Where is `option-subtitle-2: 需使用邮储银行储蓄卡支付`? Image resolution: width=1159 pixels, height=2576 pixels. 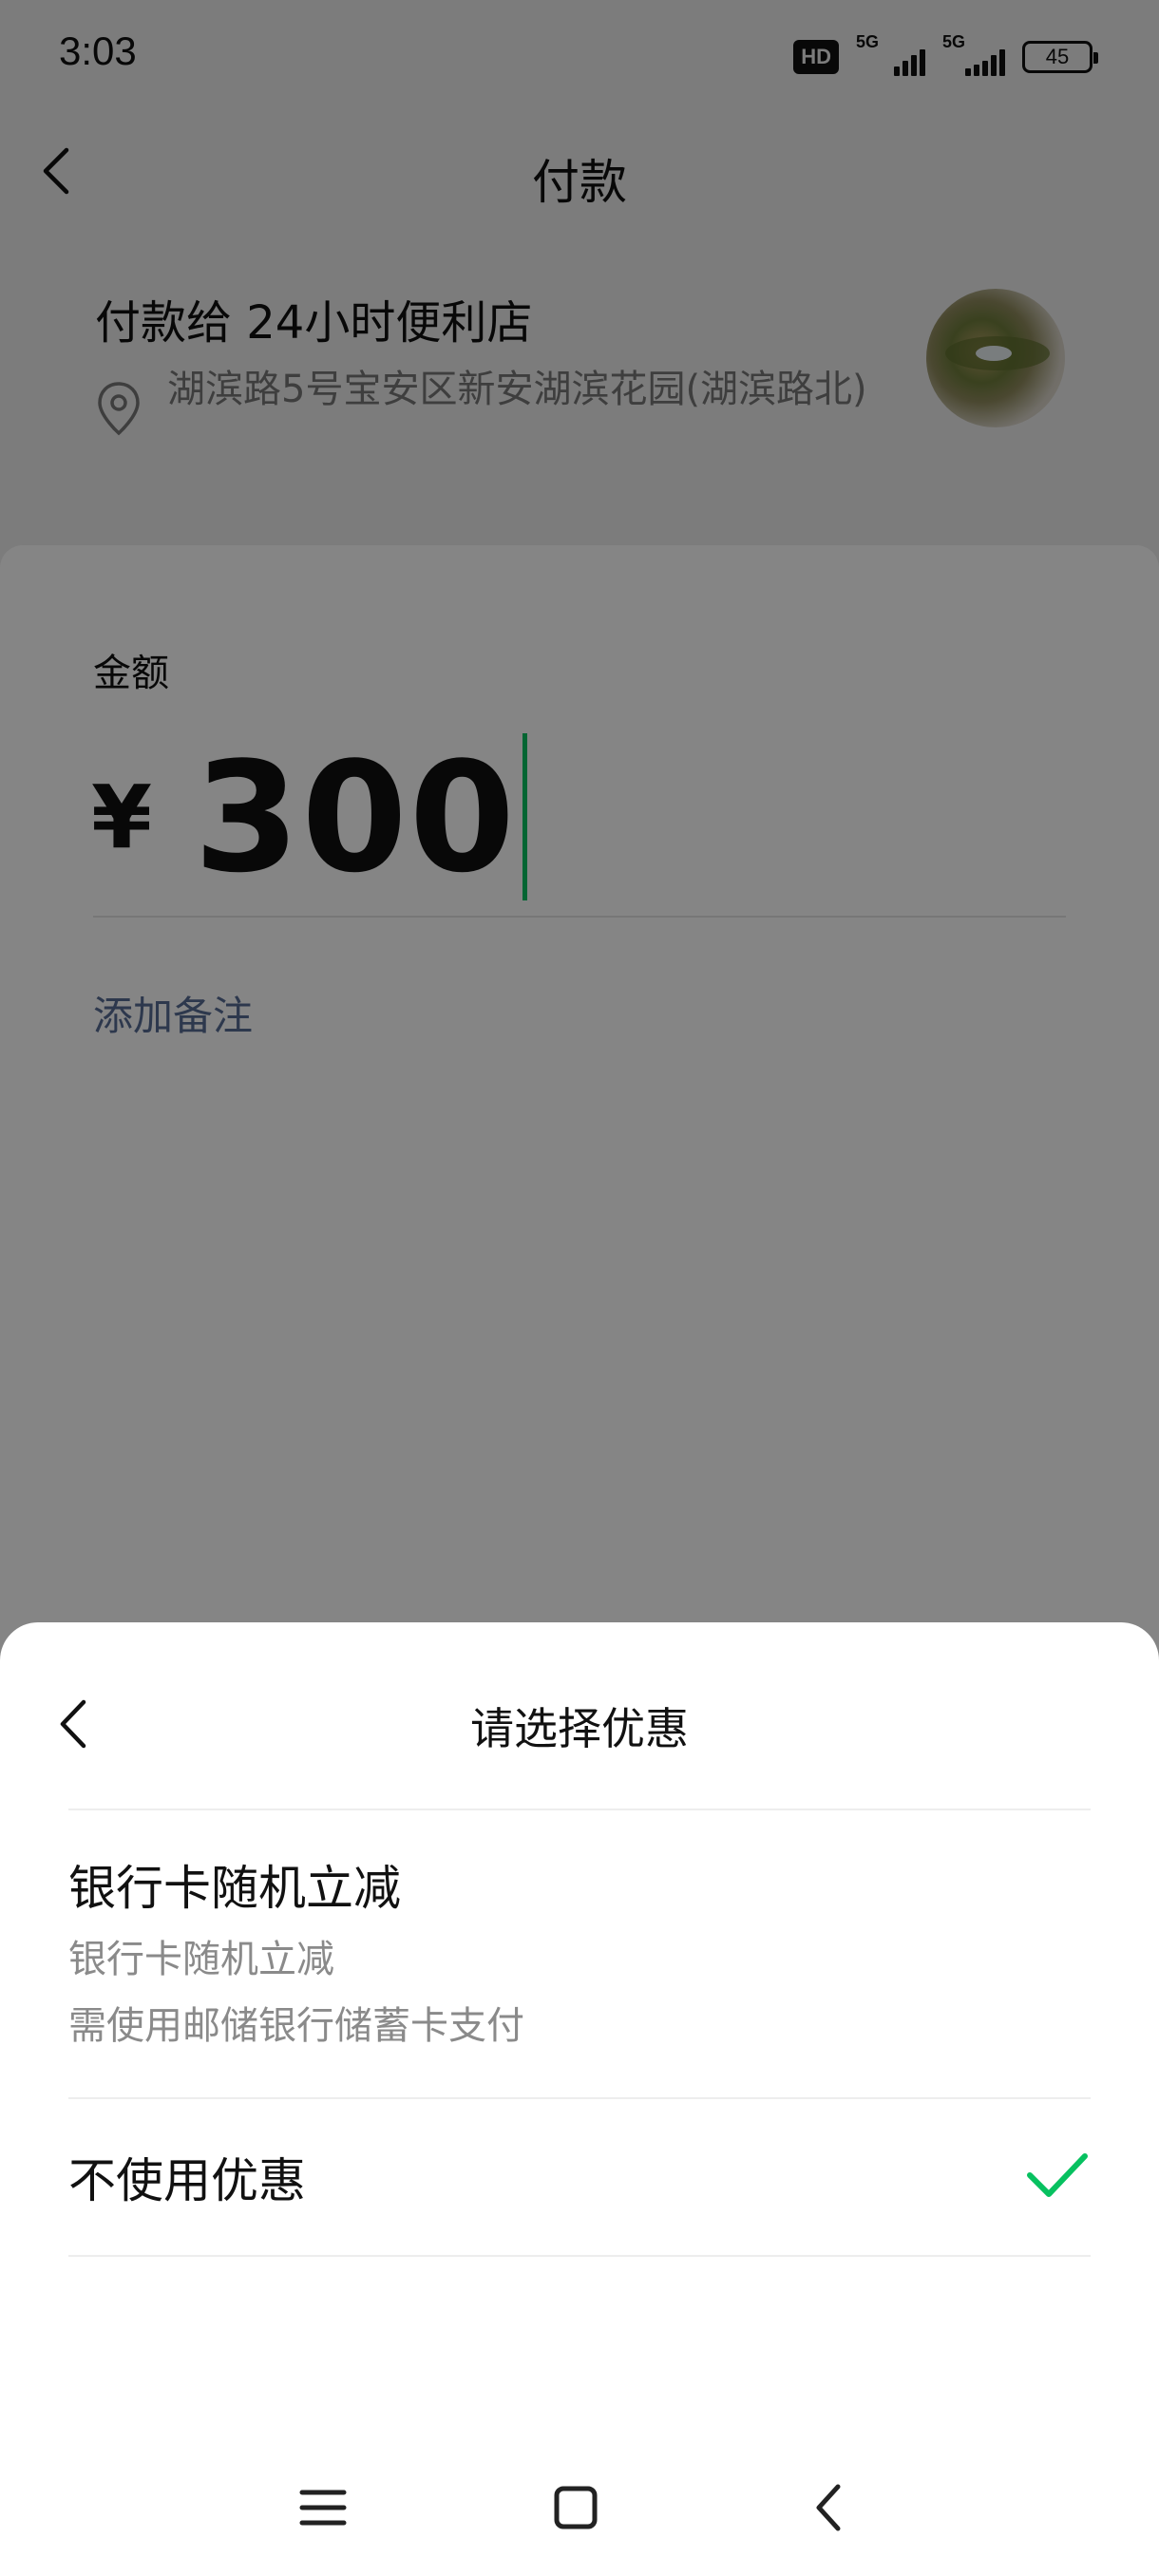
option-subtitle-2: 需使用邮储银行储蓄卡支付 is located at coordinates (296, 2026).